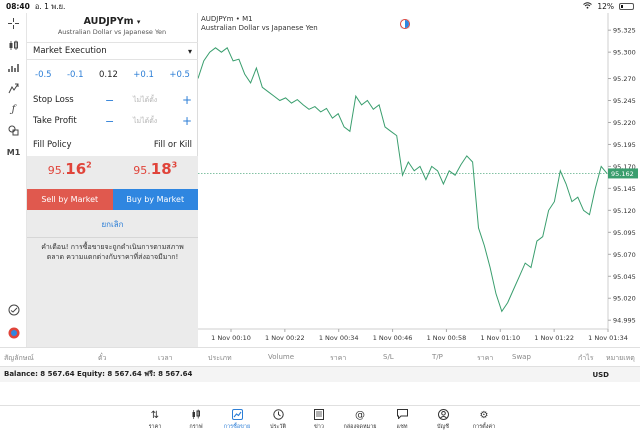  Describe the element at coordinates (143, 75) in the screenshot. I see `volume-plus-0.1-button: +0.1` at that location.